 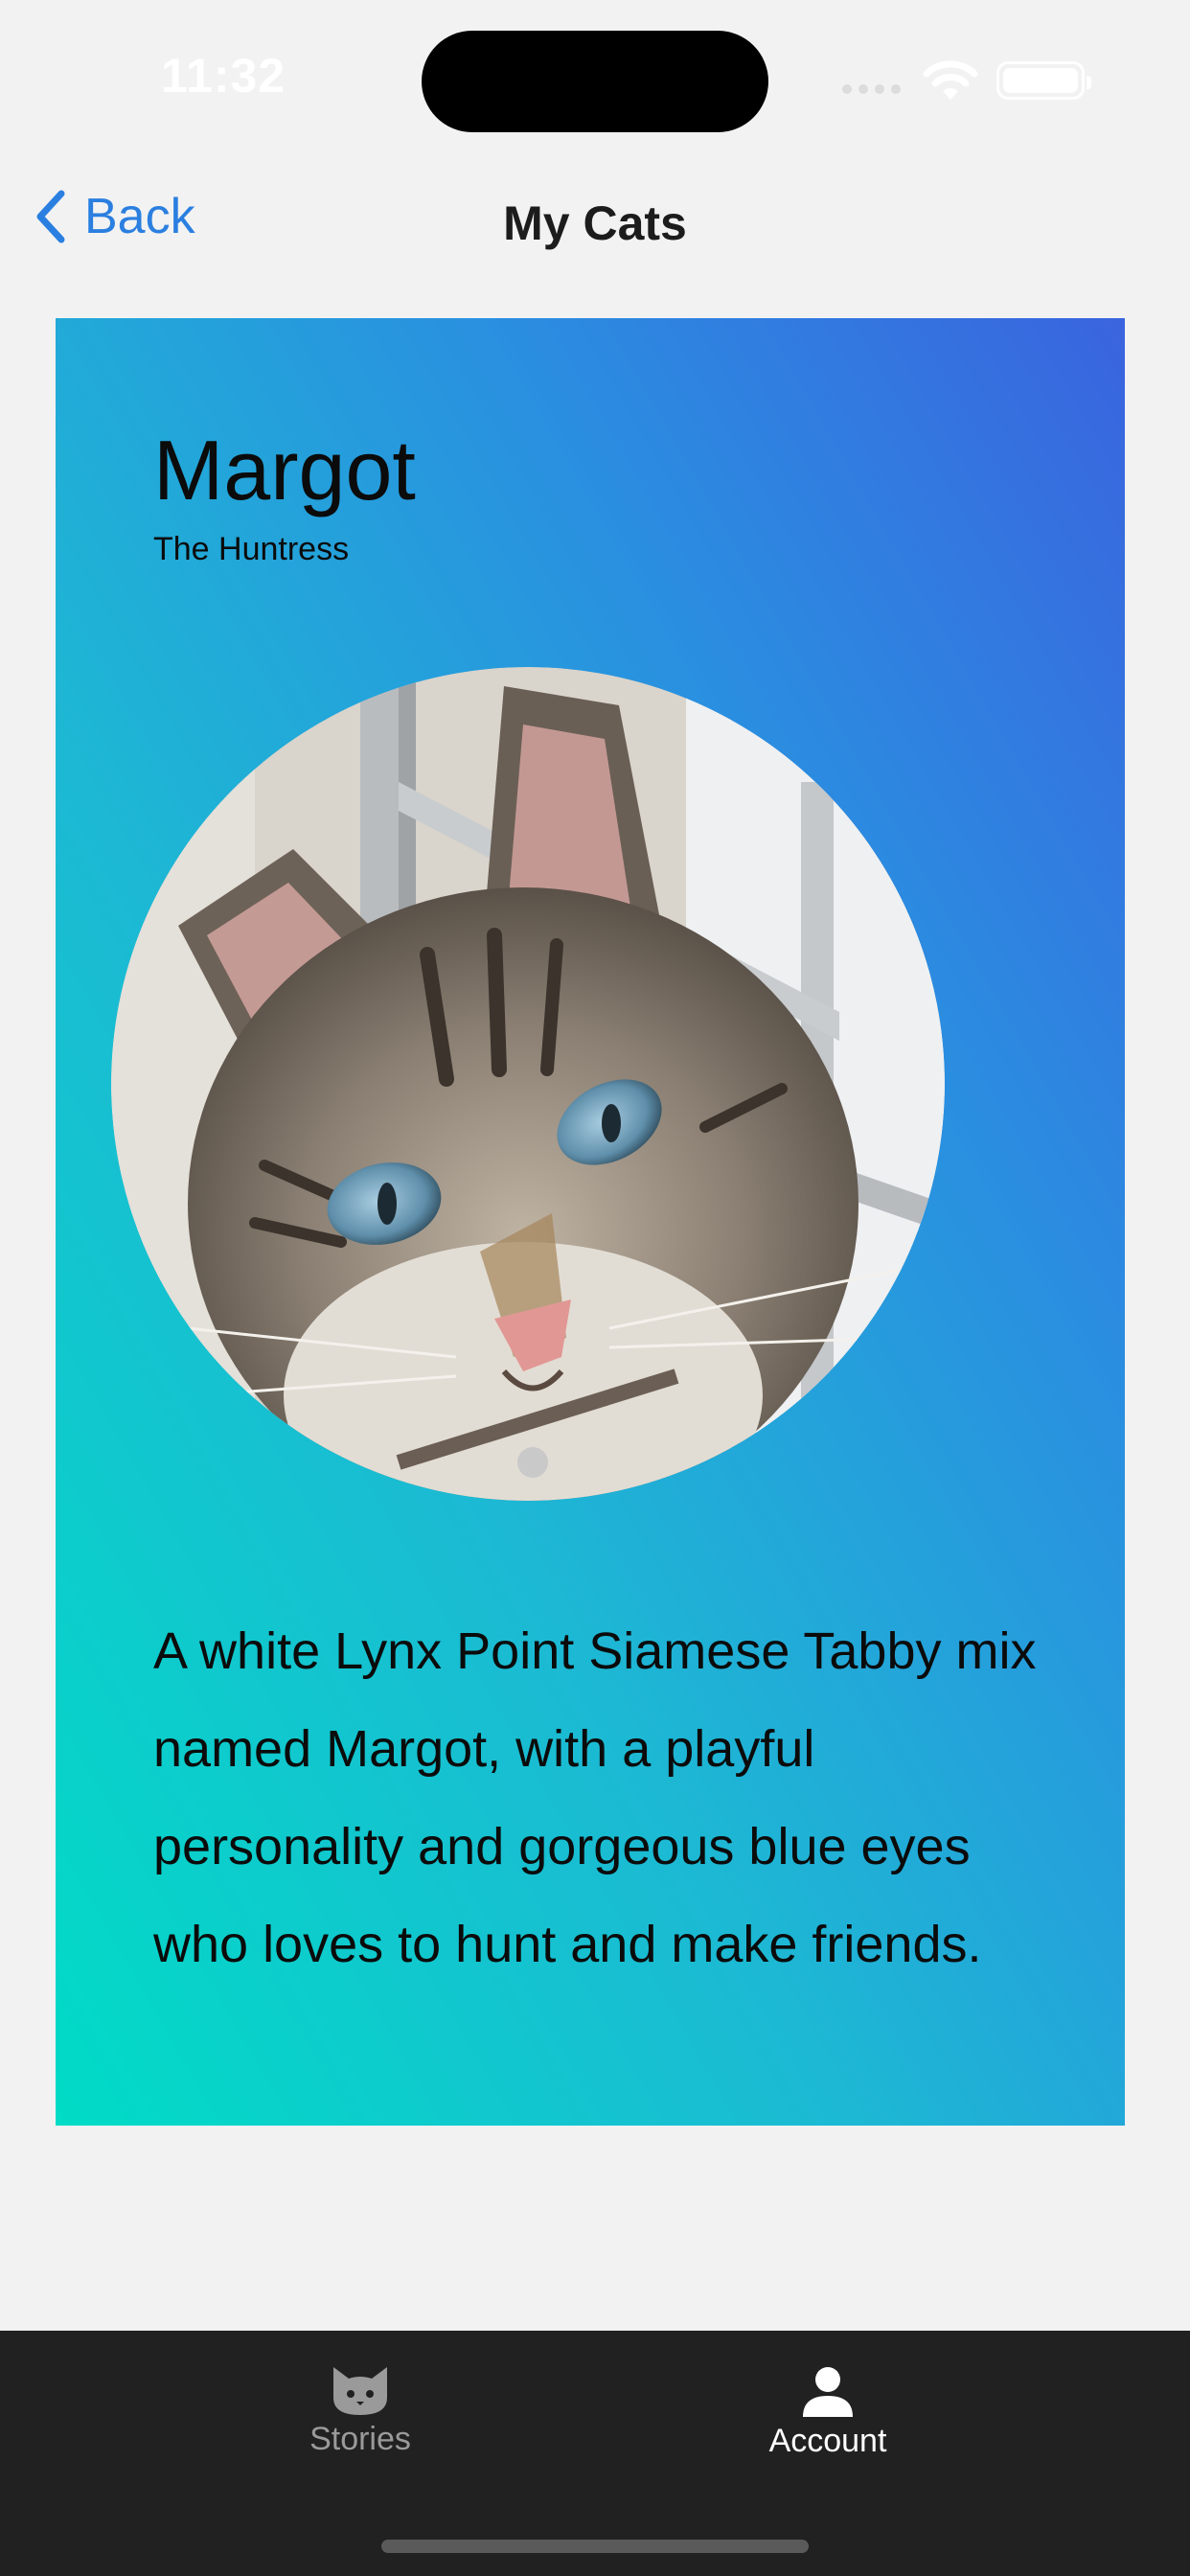 I want to click on person-icon, so click(x=828, y=2392).